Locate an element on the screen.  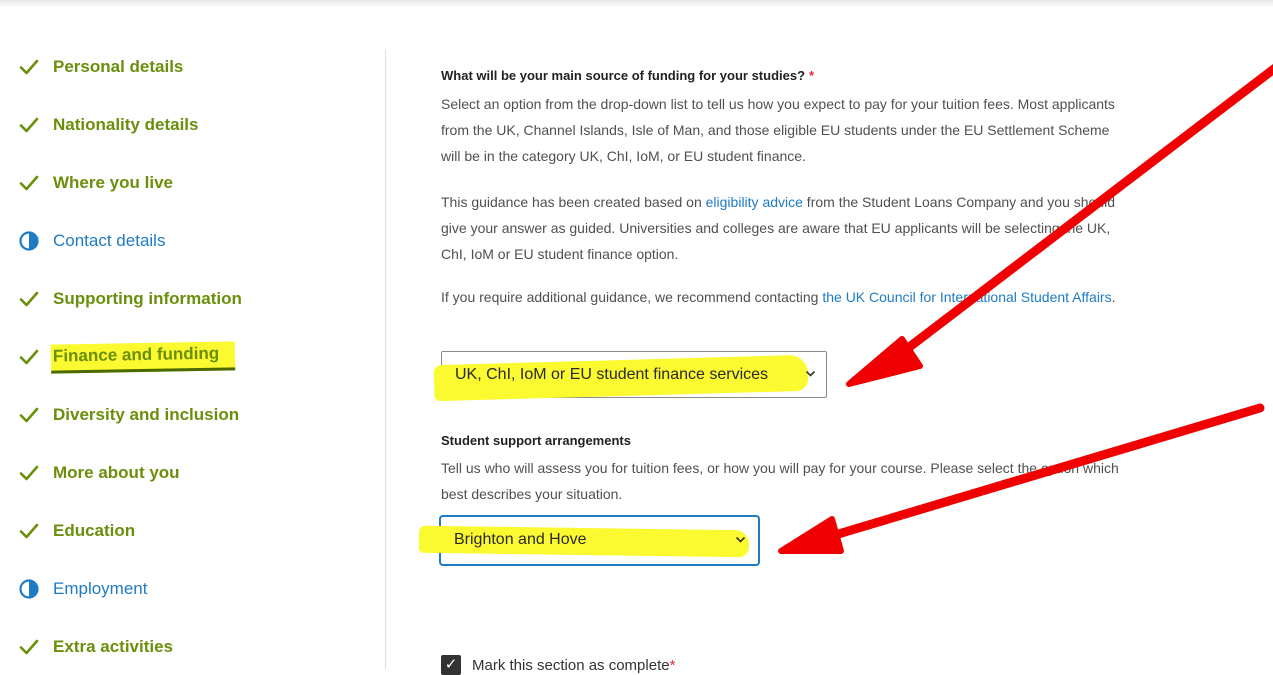
sidebar-item-nationality-details: Nationality details is located at coordinates (108, 125).